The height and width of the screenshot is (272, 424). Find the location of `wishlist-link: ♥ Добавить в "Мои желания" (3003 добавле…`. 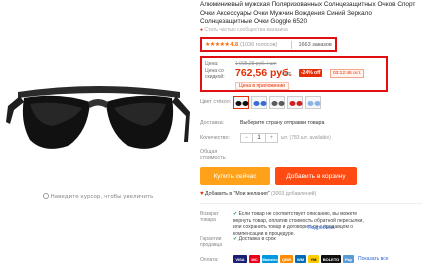

wishlist-link: ♥ Добавить в "Мои желания" (3003 добавле… is located at coordinates (258, 194).